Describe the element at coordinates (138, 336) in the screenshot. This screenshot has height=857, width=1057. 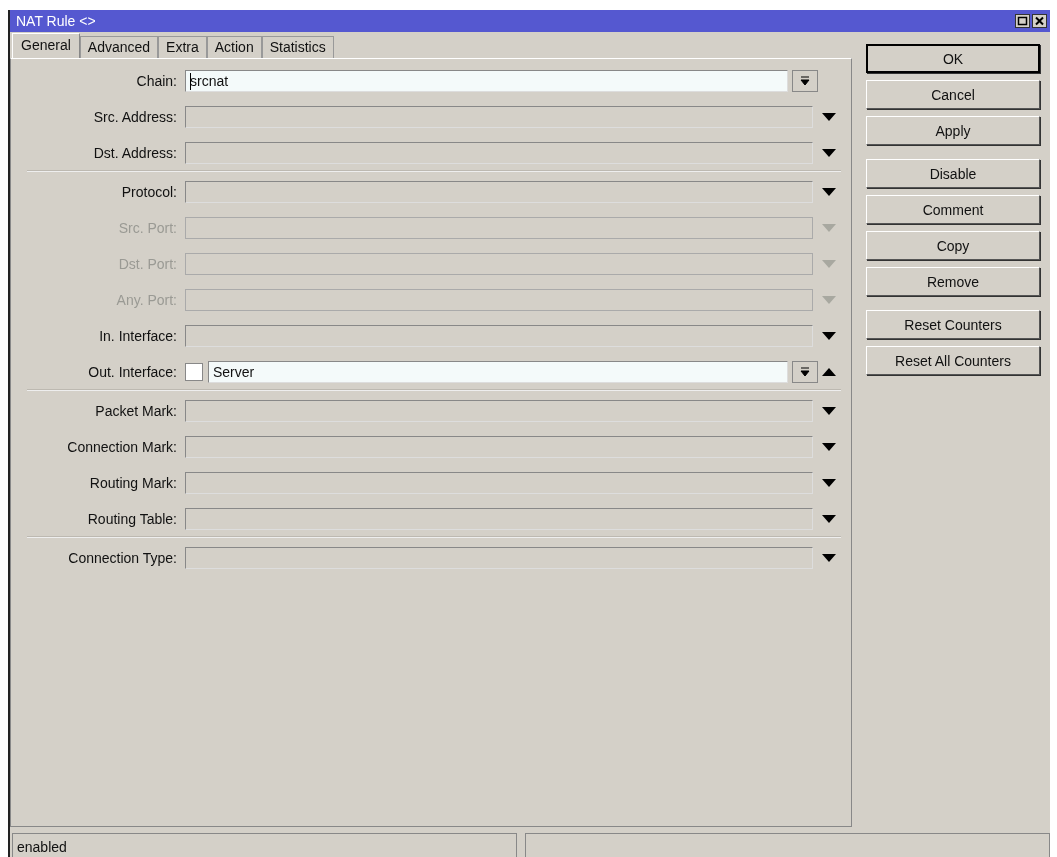
I see `field-label: In. Interface:` at that location.